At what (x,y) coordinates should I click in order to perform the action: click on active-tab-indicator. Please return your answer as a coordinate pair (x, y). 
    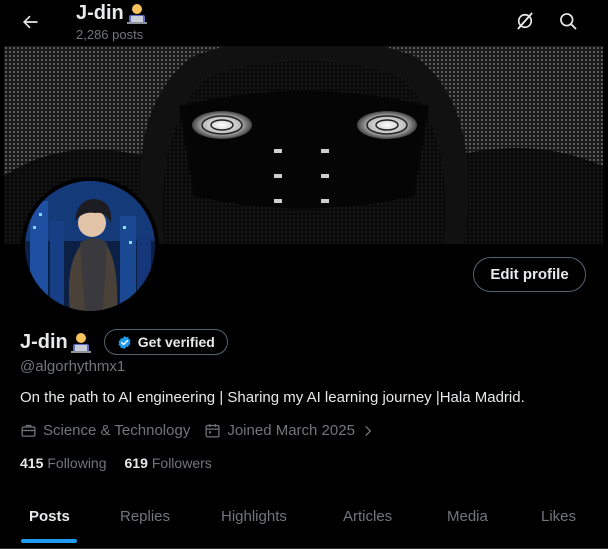
    Looking at the image, I should click on (49, 541).